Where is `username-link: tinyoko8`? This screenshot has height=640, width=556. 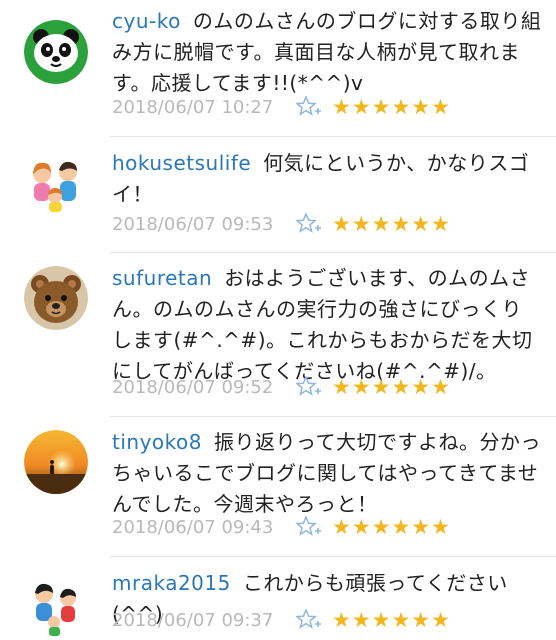 username-link: tinyoko8 is located at coordinates (157, 442).